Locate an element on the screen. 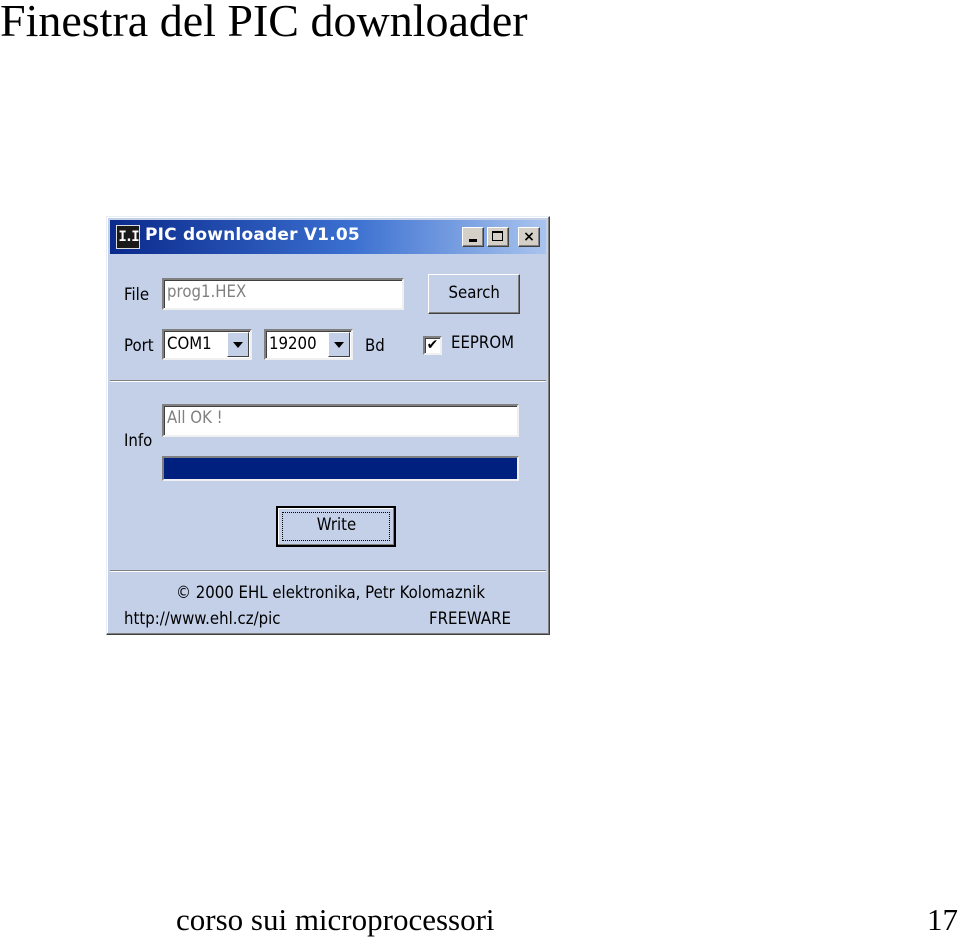  maximize-icon is located at coordinates (497, 236).